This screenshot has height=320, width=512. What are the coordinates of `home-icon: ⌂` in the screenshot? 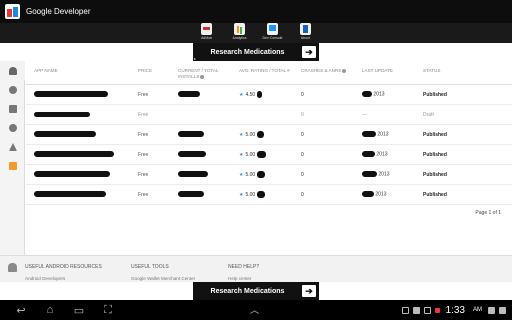 It's located at (50, 310).